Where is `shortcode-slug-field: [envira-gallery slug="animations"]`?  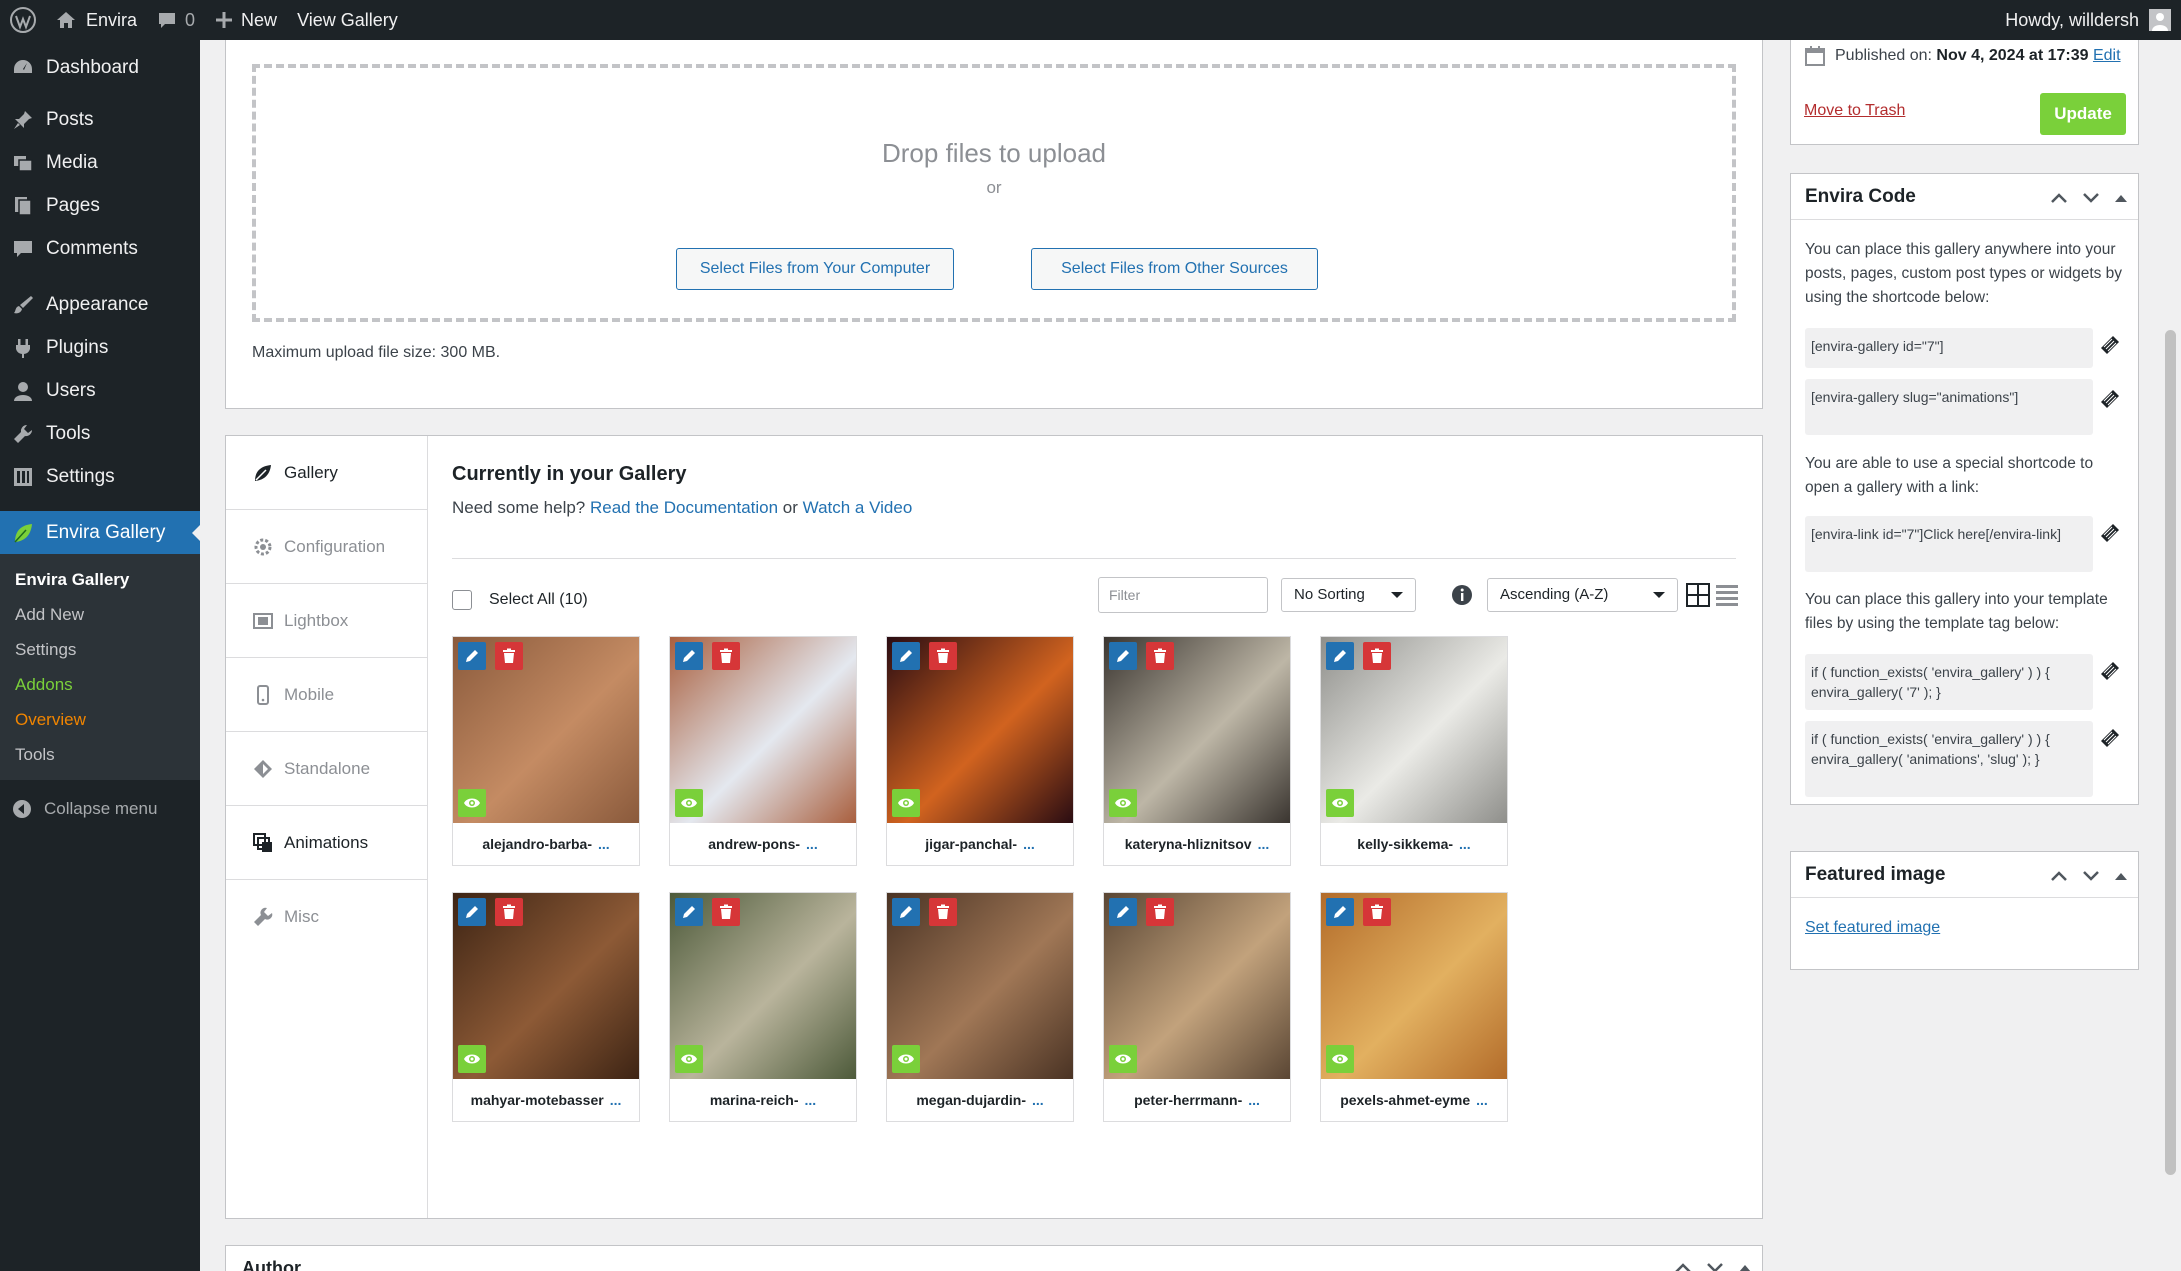 shortcode-slug-field: [envira-gallery slug="animations"] is located at coordinates (1949, 407).